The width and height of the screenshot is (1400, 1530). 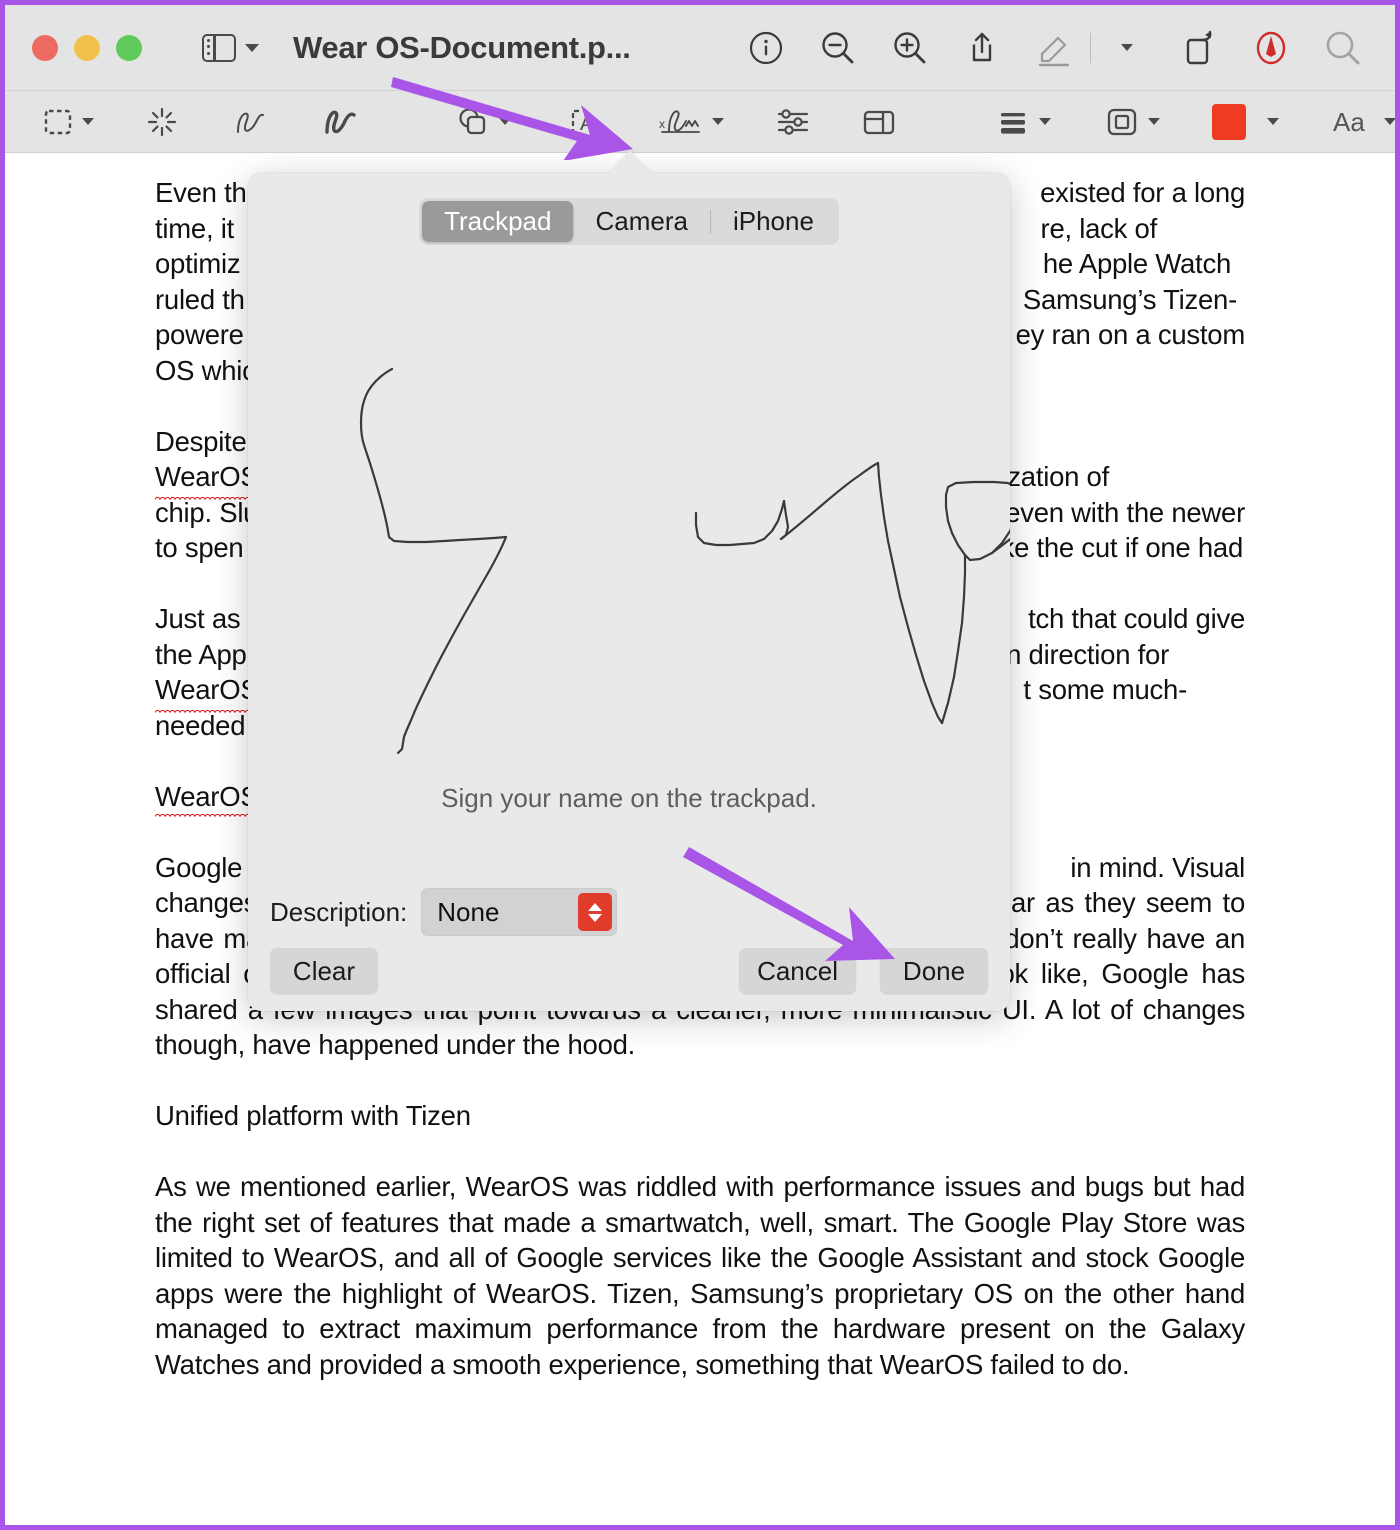 I want to click on doc-line: Samsung’s Tizen-, so click(x=1129, y=299).